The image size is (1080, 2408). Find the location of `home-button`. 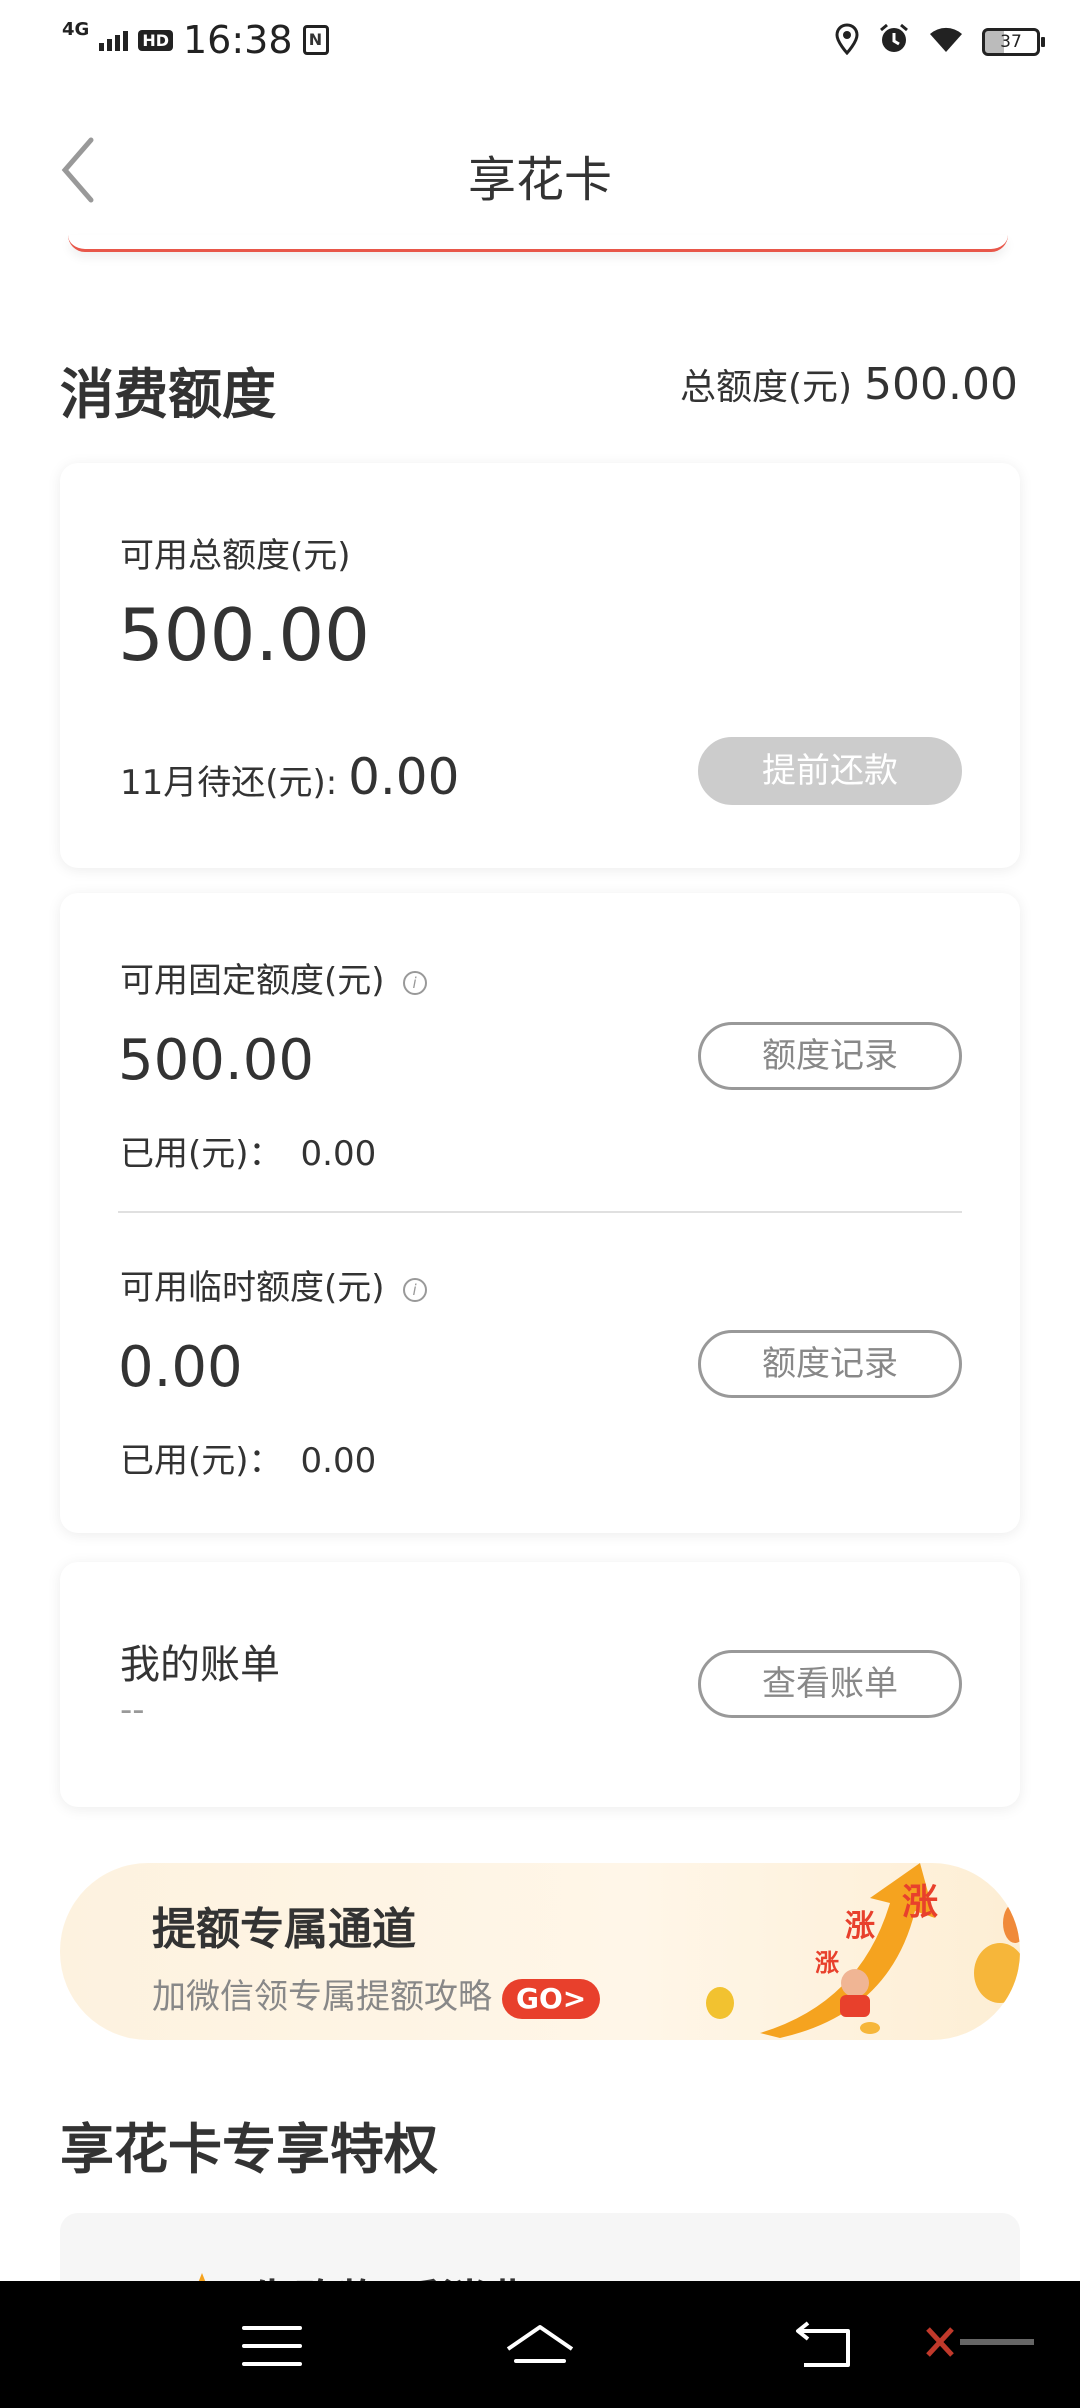

home-button is located at coordinates (540, 2346).